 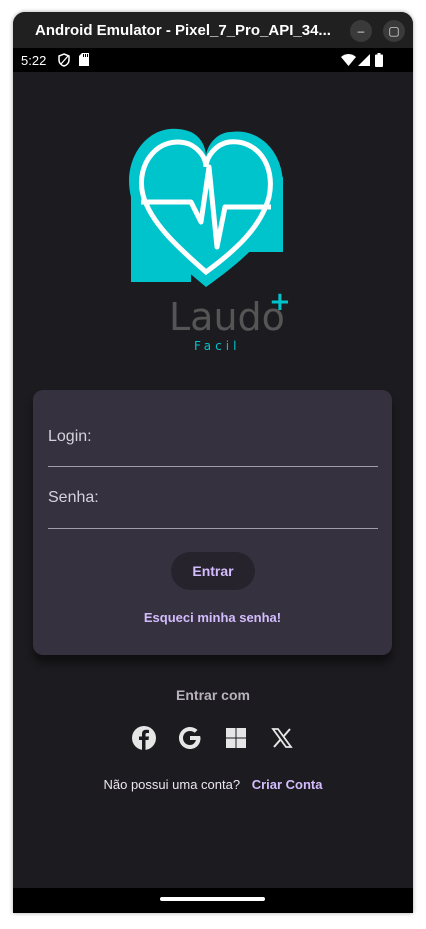 What do you see at coordinates (190, 738) in the screenshot?
I see `google-icon` at bounding box center [190, 738].